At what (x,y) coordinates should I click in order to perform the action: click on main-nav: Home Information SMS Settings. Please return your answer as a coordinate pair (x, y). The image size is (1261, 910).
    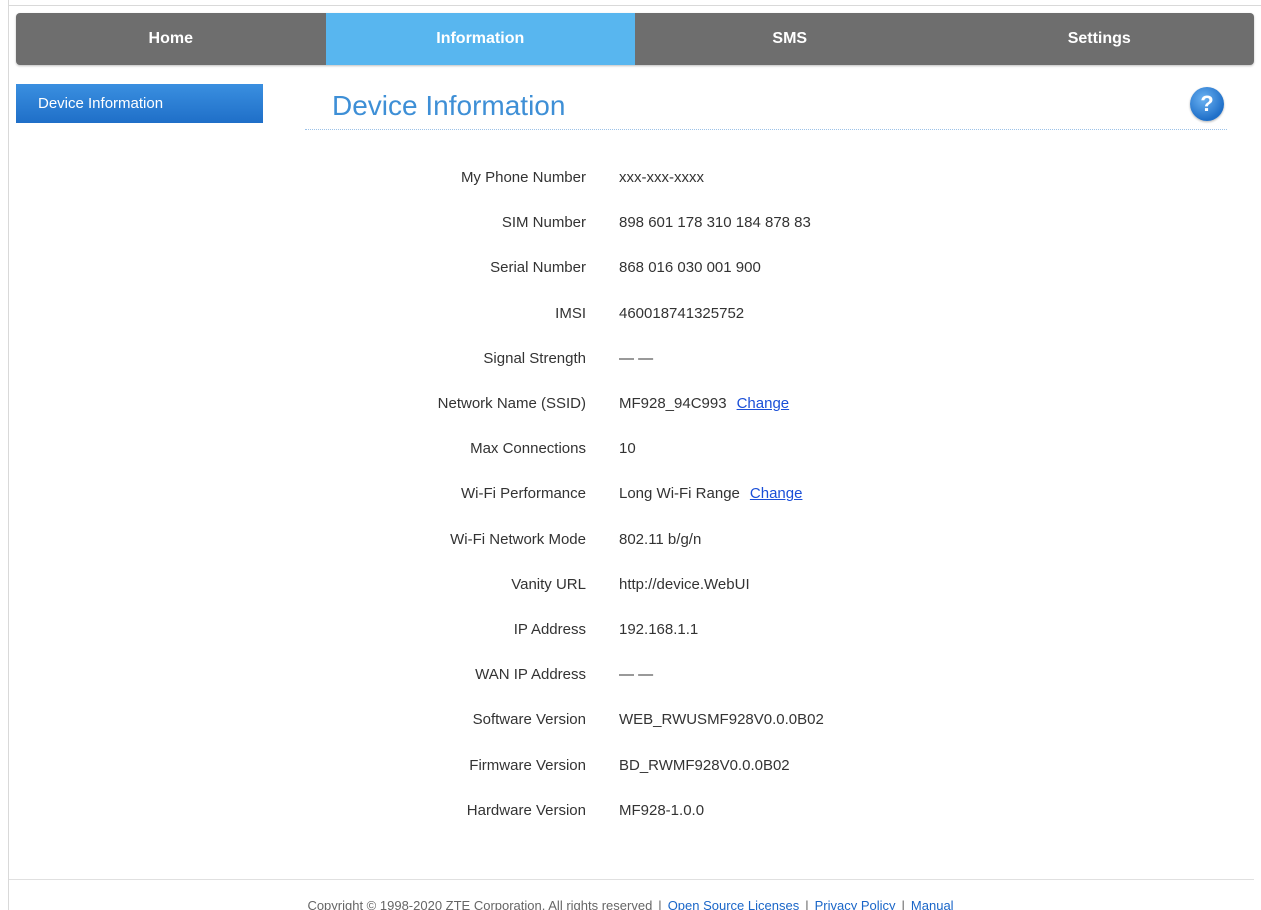
    Looking at the image, I should click on (635, 39).